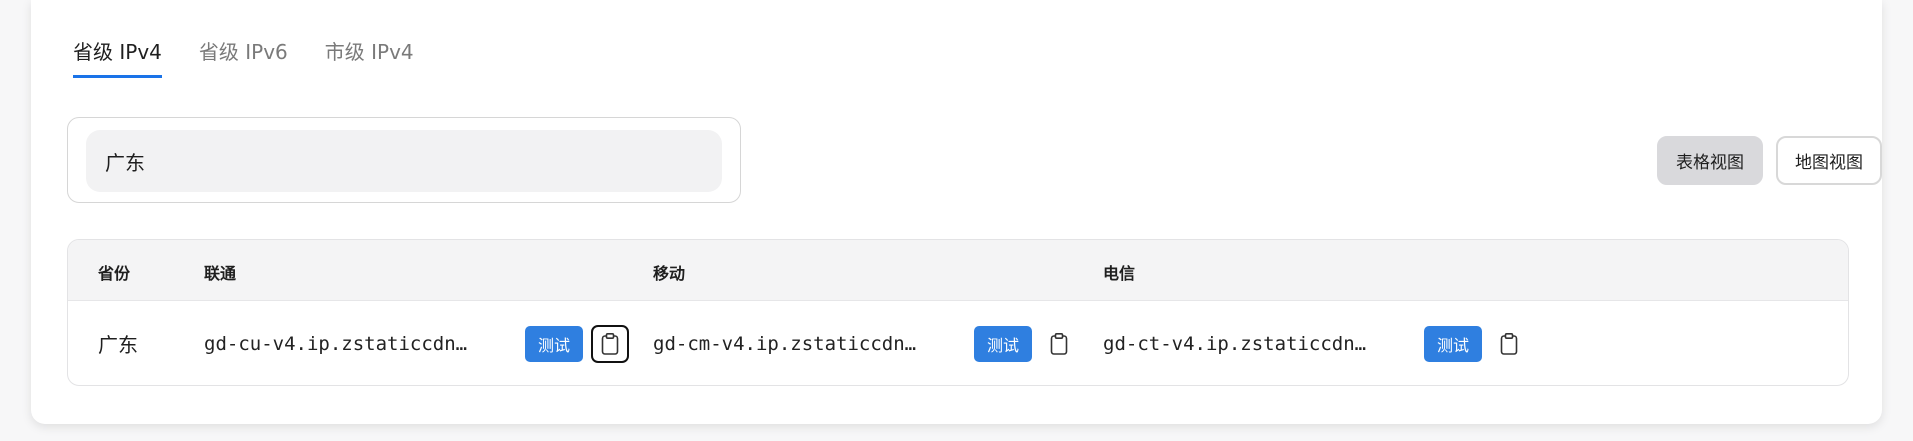 This screenshot has height=441, width=1913. What do you see at coordinates (1829, 160) in the screenshot?
I see `map-view-button: 地图视图` at bounding box center [1829, 160].